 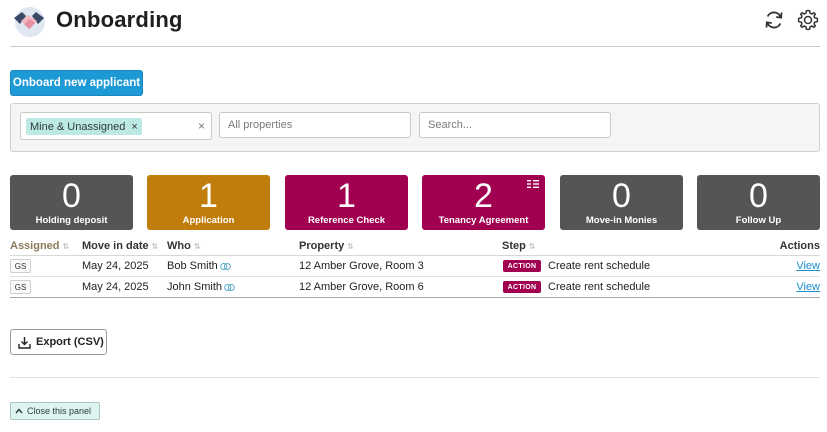 I want to click on stage-label: Holding deposit, so click(x=71, y=220).